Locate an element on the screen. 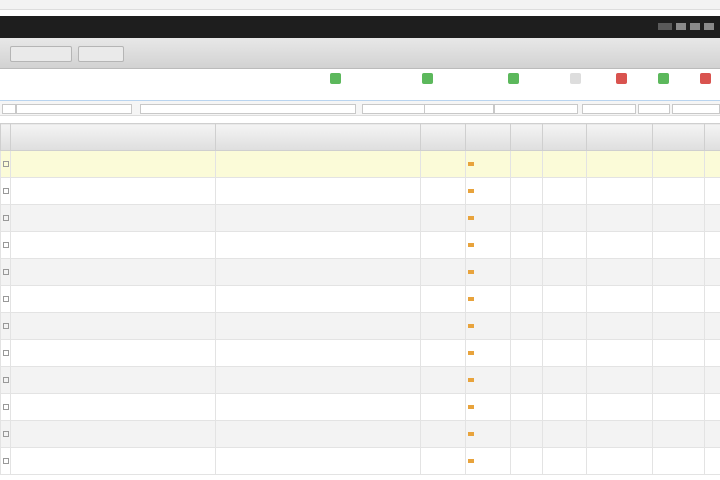 Image resolution: width=720 pixels, height=480 pixels. filter-input is located at coordinates (654, 109).